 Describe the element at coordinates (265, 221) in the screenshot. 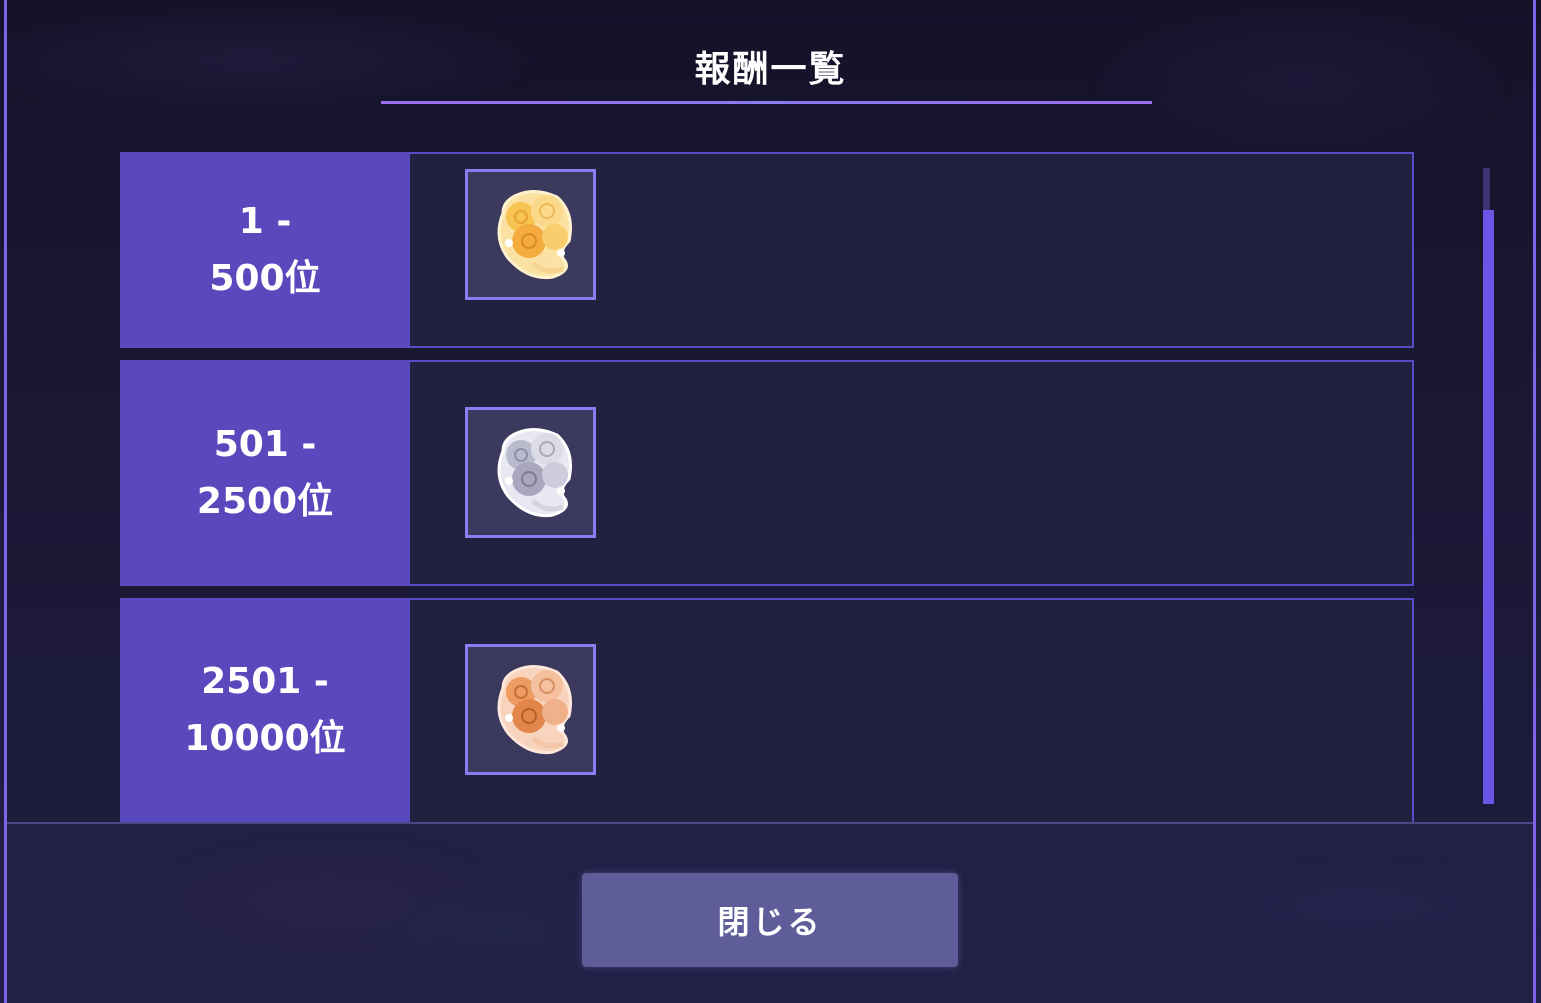

I see `rank-range-start: 1 -` at that location.